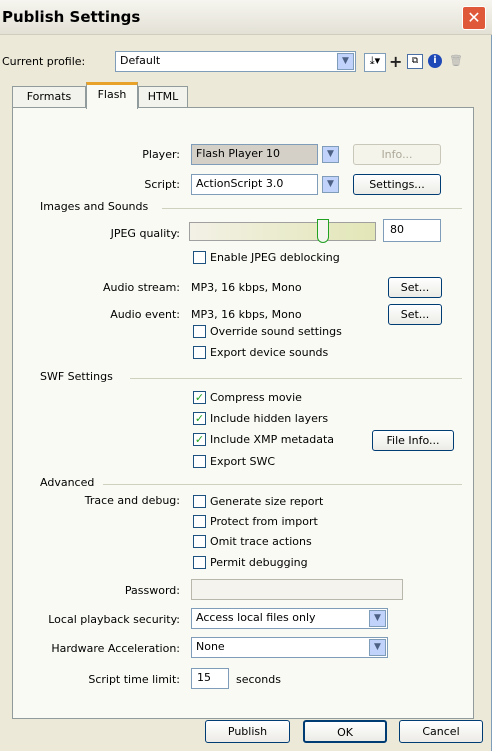 The image size is (492, 751). What do you see at coordinates (49, 96) in the screenshot?
I see `tab-formats: Formats` at bounding box center [49, 96].